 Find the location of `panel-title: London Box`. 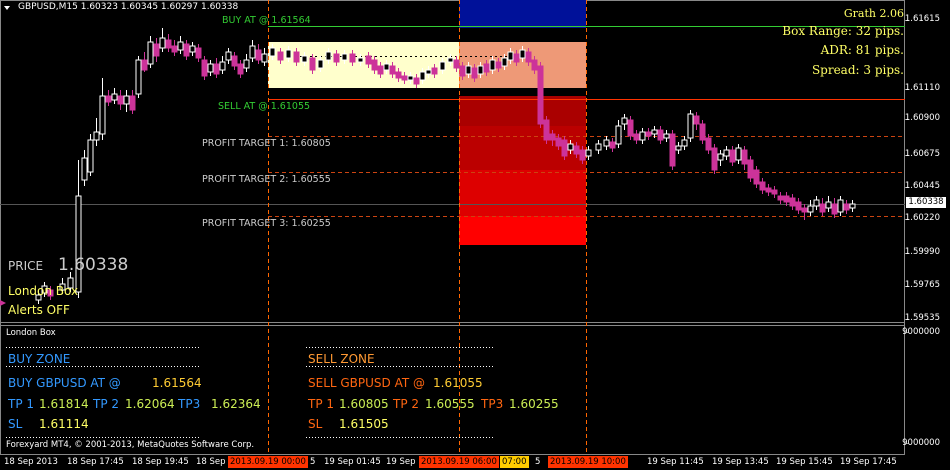

panel-title: London Box is located at coordinates (31, 333).